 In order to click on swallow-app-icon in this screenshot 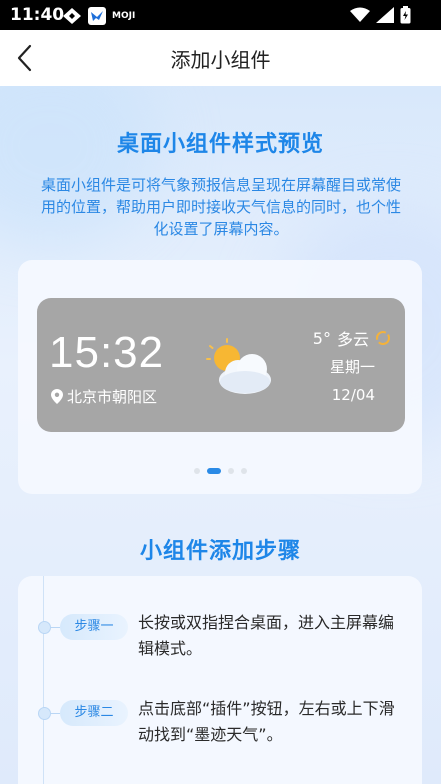, I will do `click(97, 16)`.